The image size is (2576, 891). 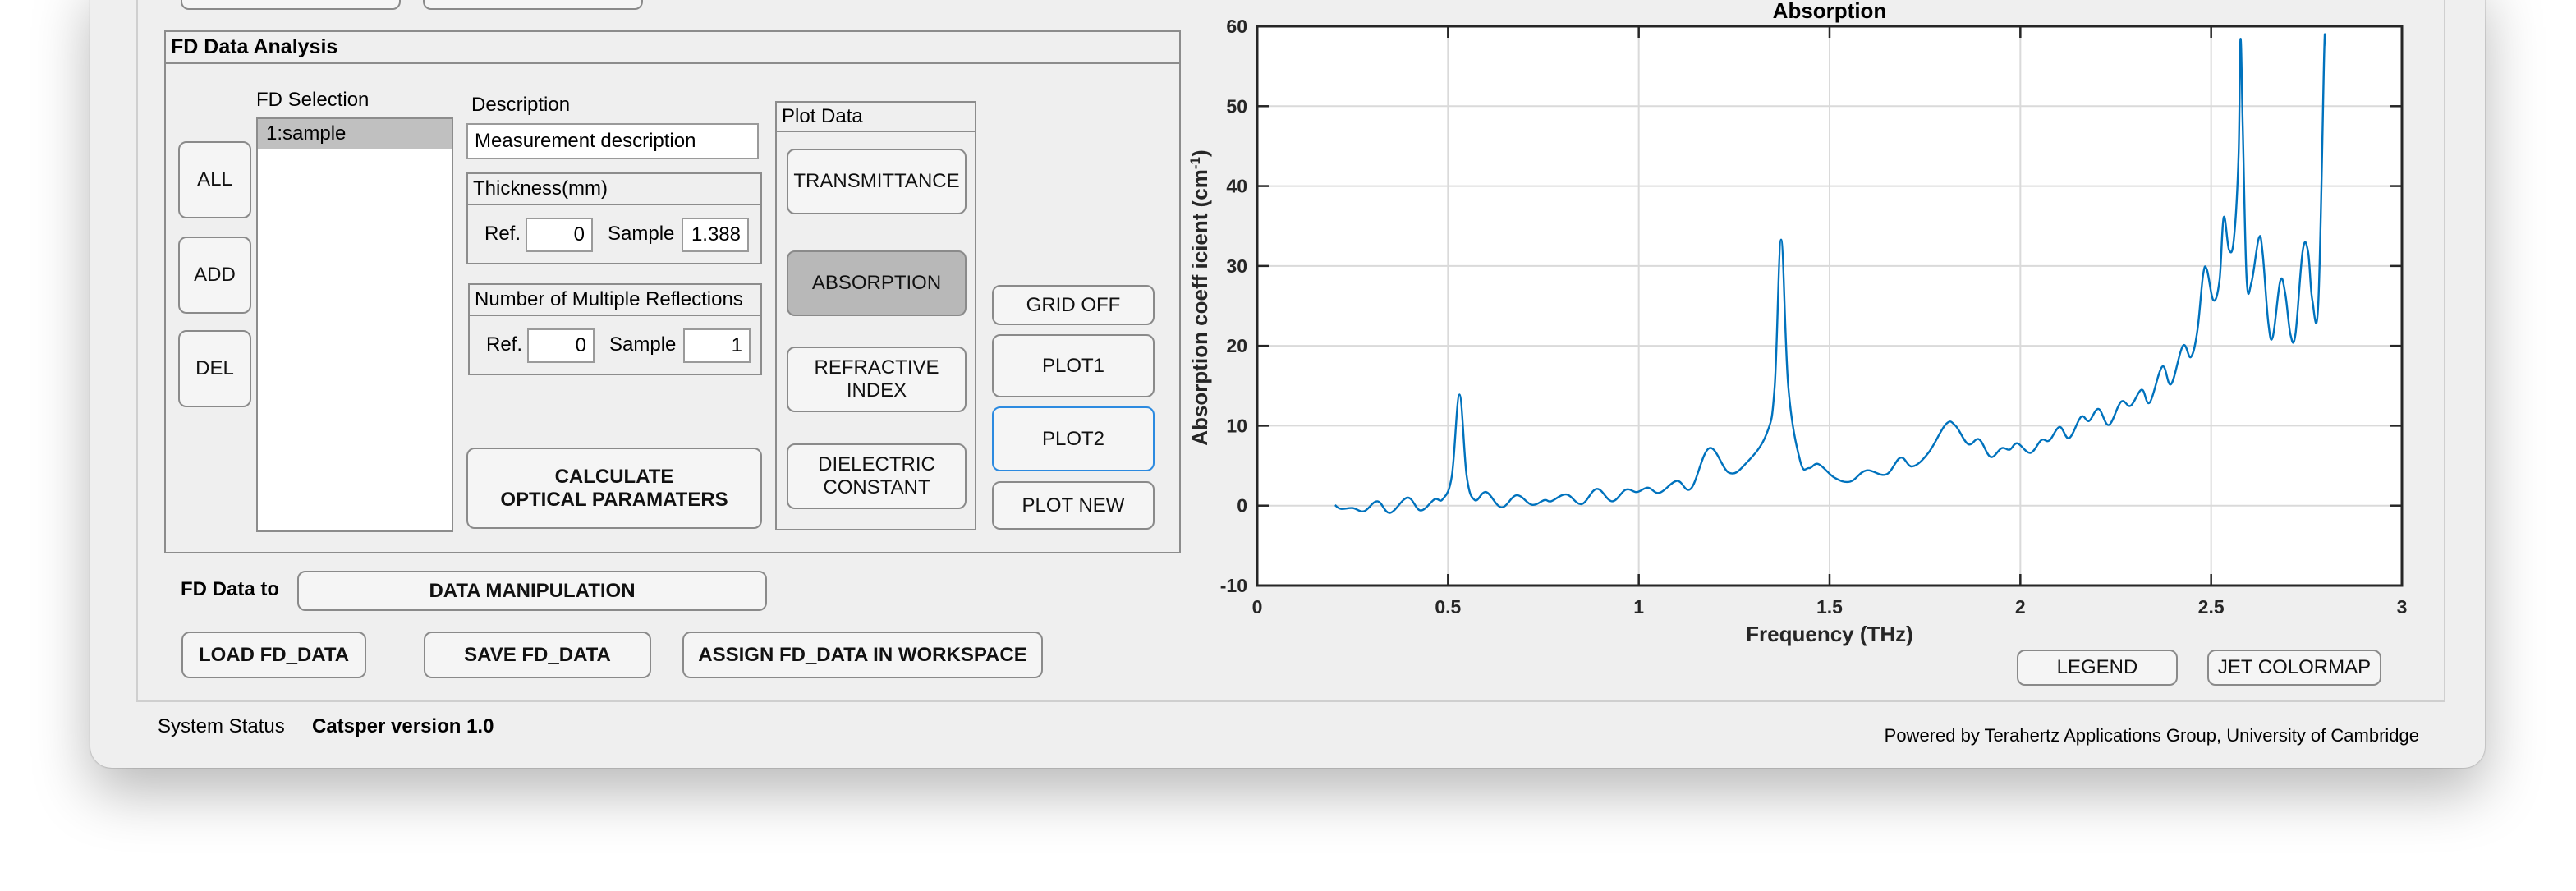 I want to click on y-tick-label: -10, so click(x=1233, y=585).